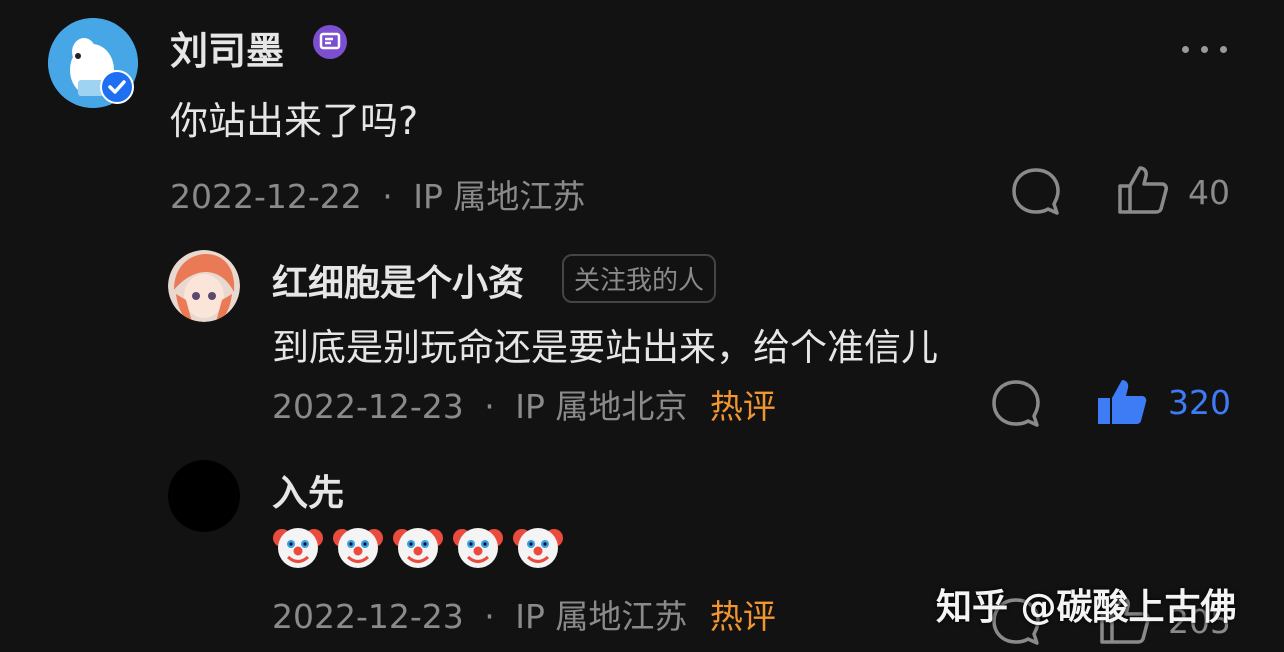 Image resolution: width=1284 pixels, height=652 pixels. What do you see at coordinates (377, 194) in the screenshot?
I see `comment-meta: 2022-12-22 · IP 属地江苏` at bounding box center [377, 194].